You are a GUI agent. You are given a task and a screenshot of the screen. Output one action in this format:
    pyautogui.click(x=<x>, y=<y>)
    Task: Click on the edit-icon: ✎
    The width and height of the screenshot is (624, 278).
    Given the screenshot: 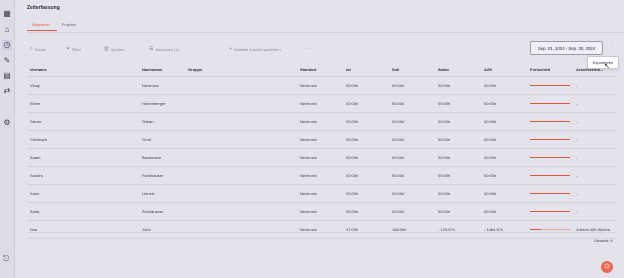 What is the action you would take?
    pyautogui.click(x=7, y=61)
    